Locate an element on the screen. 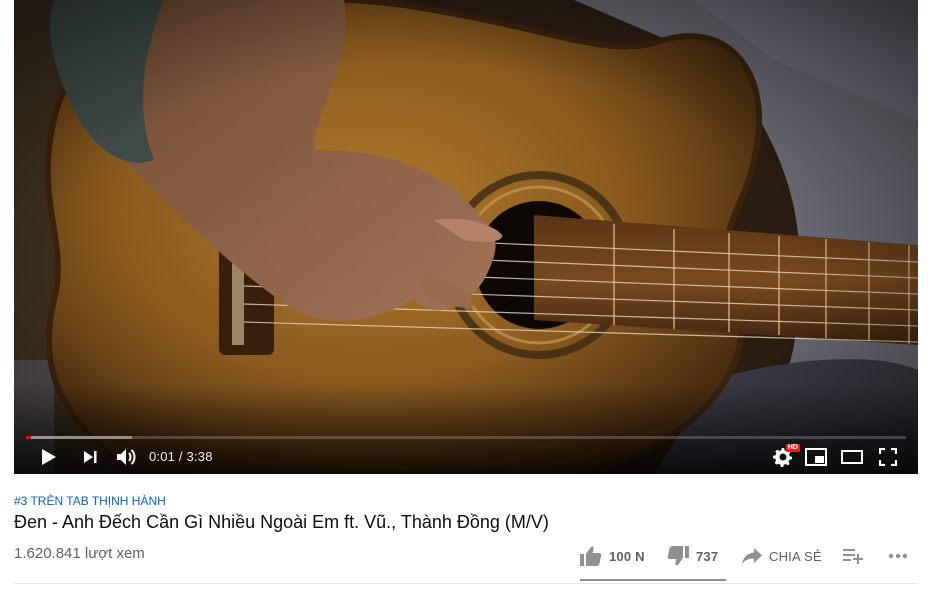  settings-button: HD is located at coordinates (785, 457).